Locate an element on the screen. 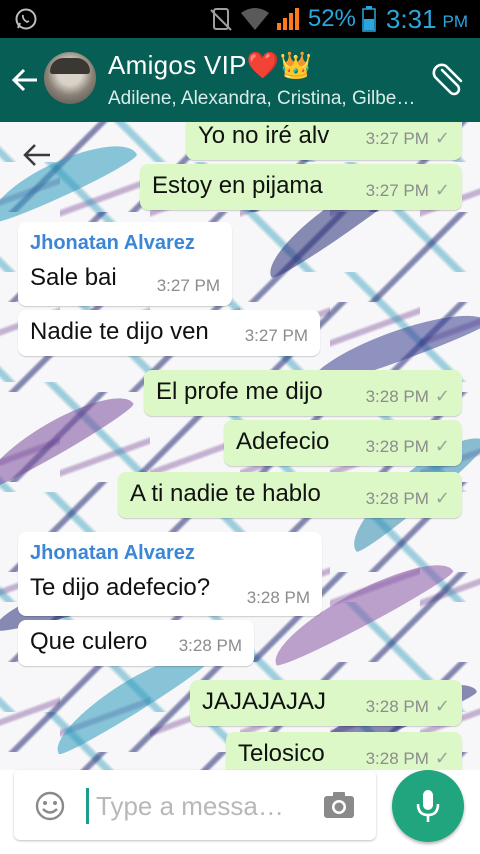  back-button is located at coordinates (25, 80).